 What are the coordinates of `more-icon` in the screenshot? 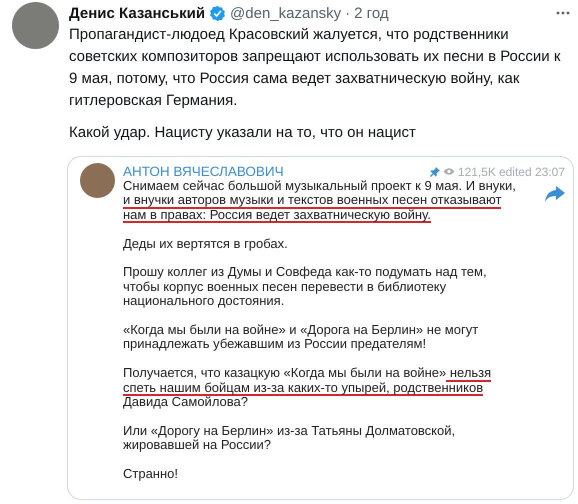 It's located at (563, 13).